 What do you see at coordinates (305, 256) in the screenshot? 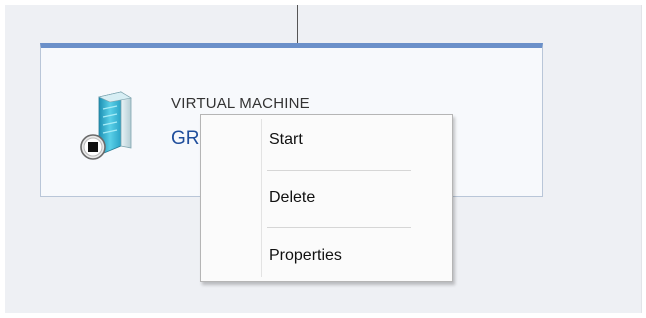
I see `menu-item-properties: Properties` at bounding box center [305, 256].